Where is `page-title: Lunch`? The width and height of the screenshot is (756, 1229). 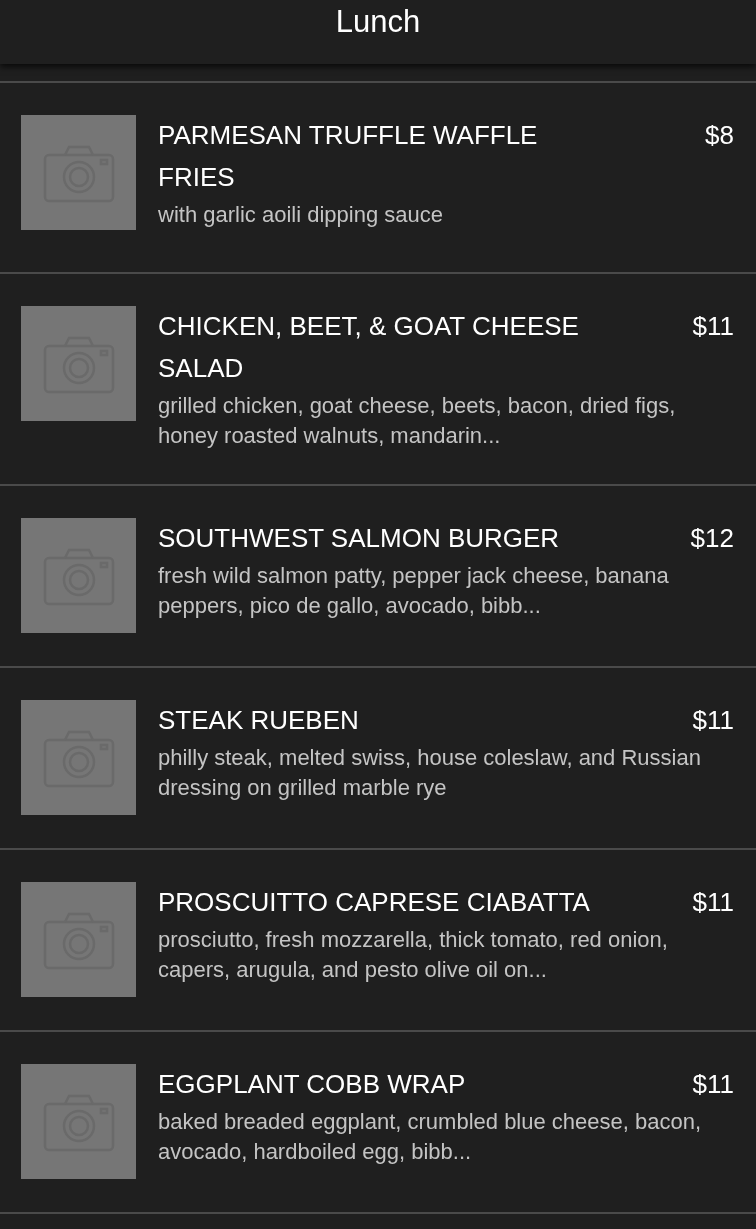
page-title: Lunch is located at coordinates (378, 22).